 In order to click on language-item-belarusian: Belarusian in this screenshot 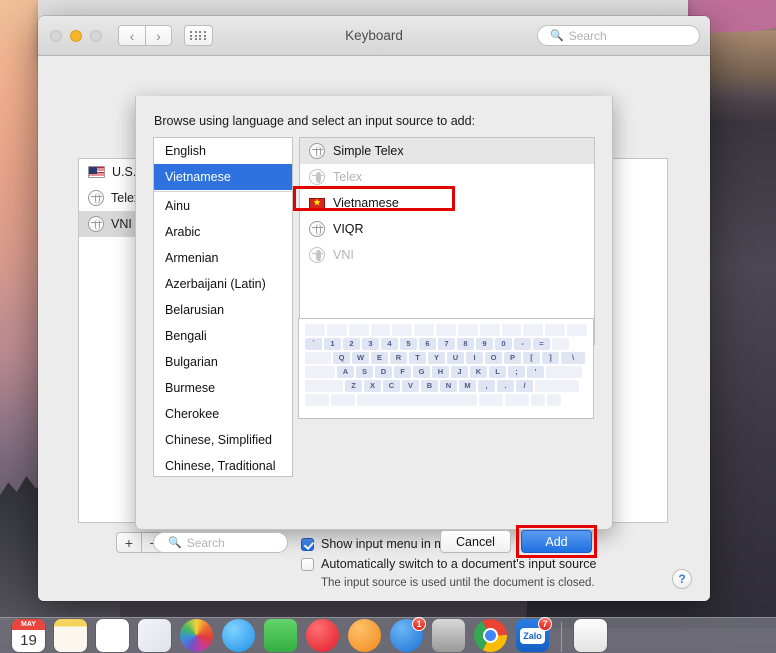, I will do `click(223, 310)`.